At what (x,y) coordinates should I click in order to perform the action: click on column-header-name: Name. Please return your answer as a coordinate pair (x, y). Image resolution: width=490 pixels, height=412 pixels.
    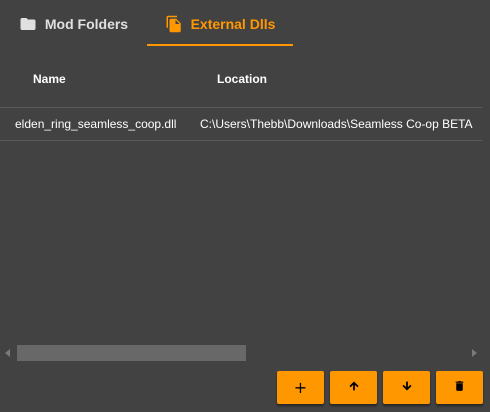
    Looking at the image, I should click on (49, 79).